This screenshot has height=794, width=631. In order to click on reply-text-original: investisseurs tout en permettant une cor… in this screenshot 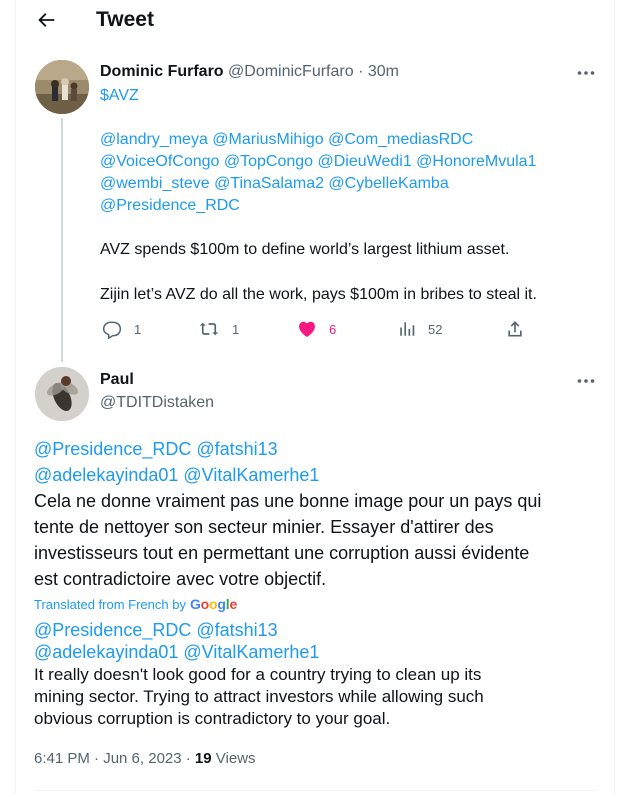, I will do `click(282, 553)`.